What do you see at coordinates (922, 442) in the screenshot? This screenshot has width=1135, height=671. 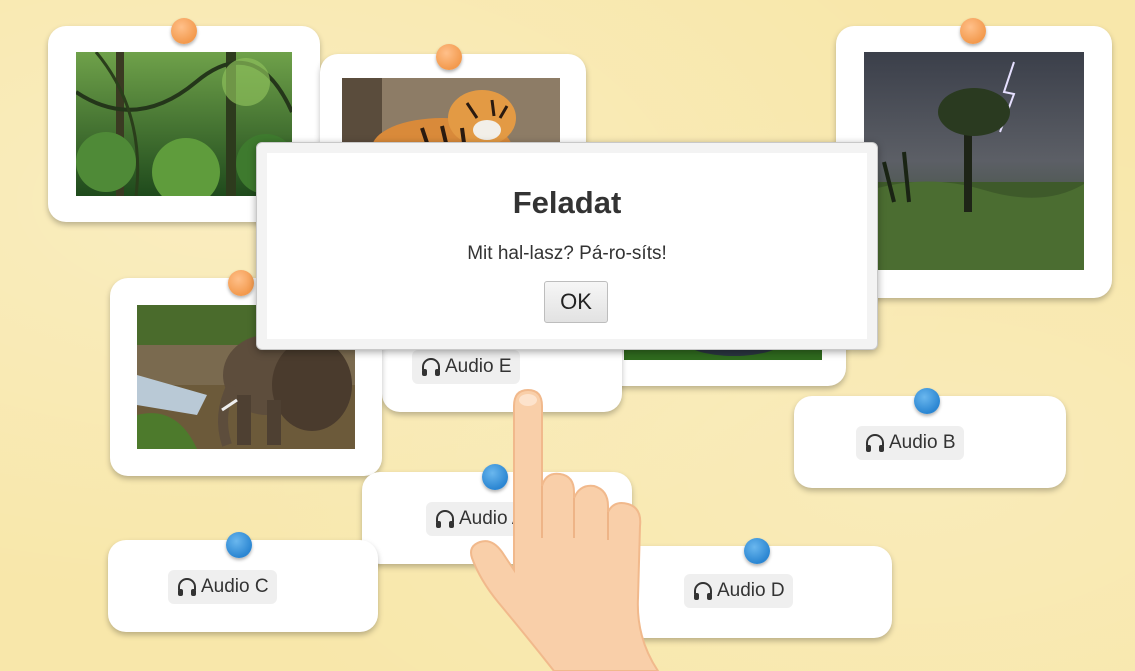 I see `audio-b-label: Audio B` at bounding box center [922, 442].